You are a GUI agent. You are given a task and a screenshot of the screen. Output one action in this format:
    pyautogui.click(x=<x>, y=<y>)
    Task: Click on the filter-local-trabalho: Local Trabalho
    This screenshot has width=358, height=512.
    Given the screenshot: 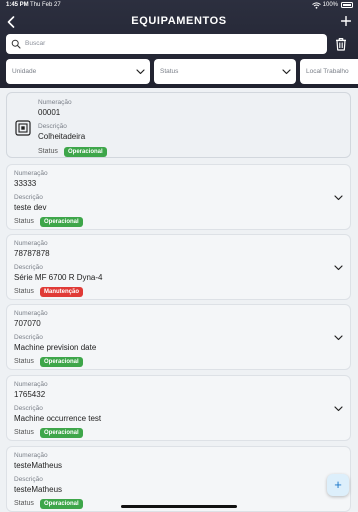 What is the action you would take?
    pyautogui.click(x=329, y=71)
    